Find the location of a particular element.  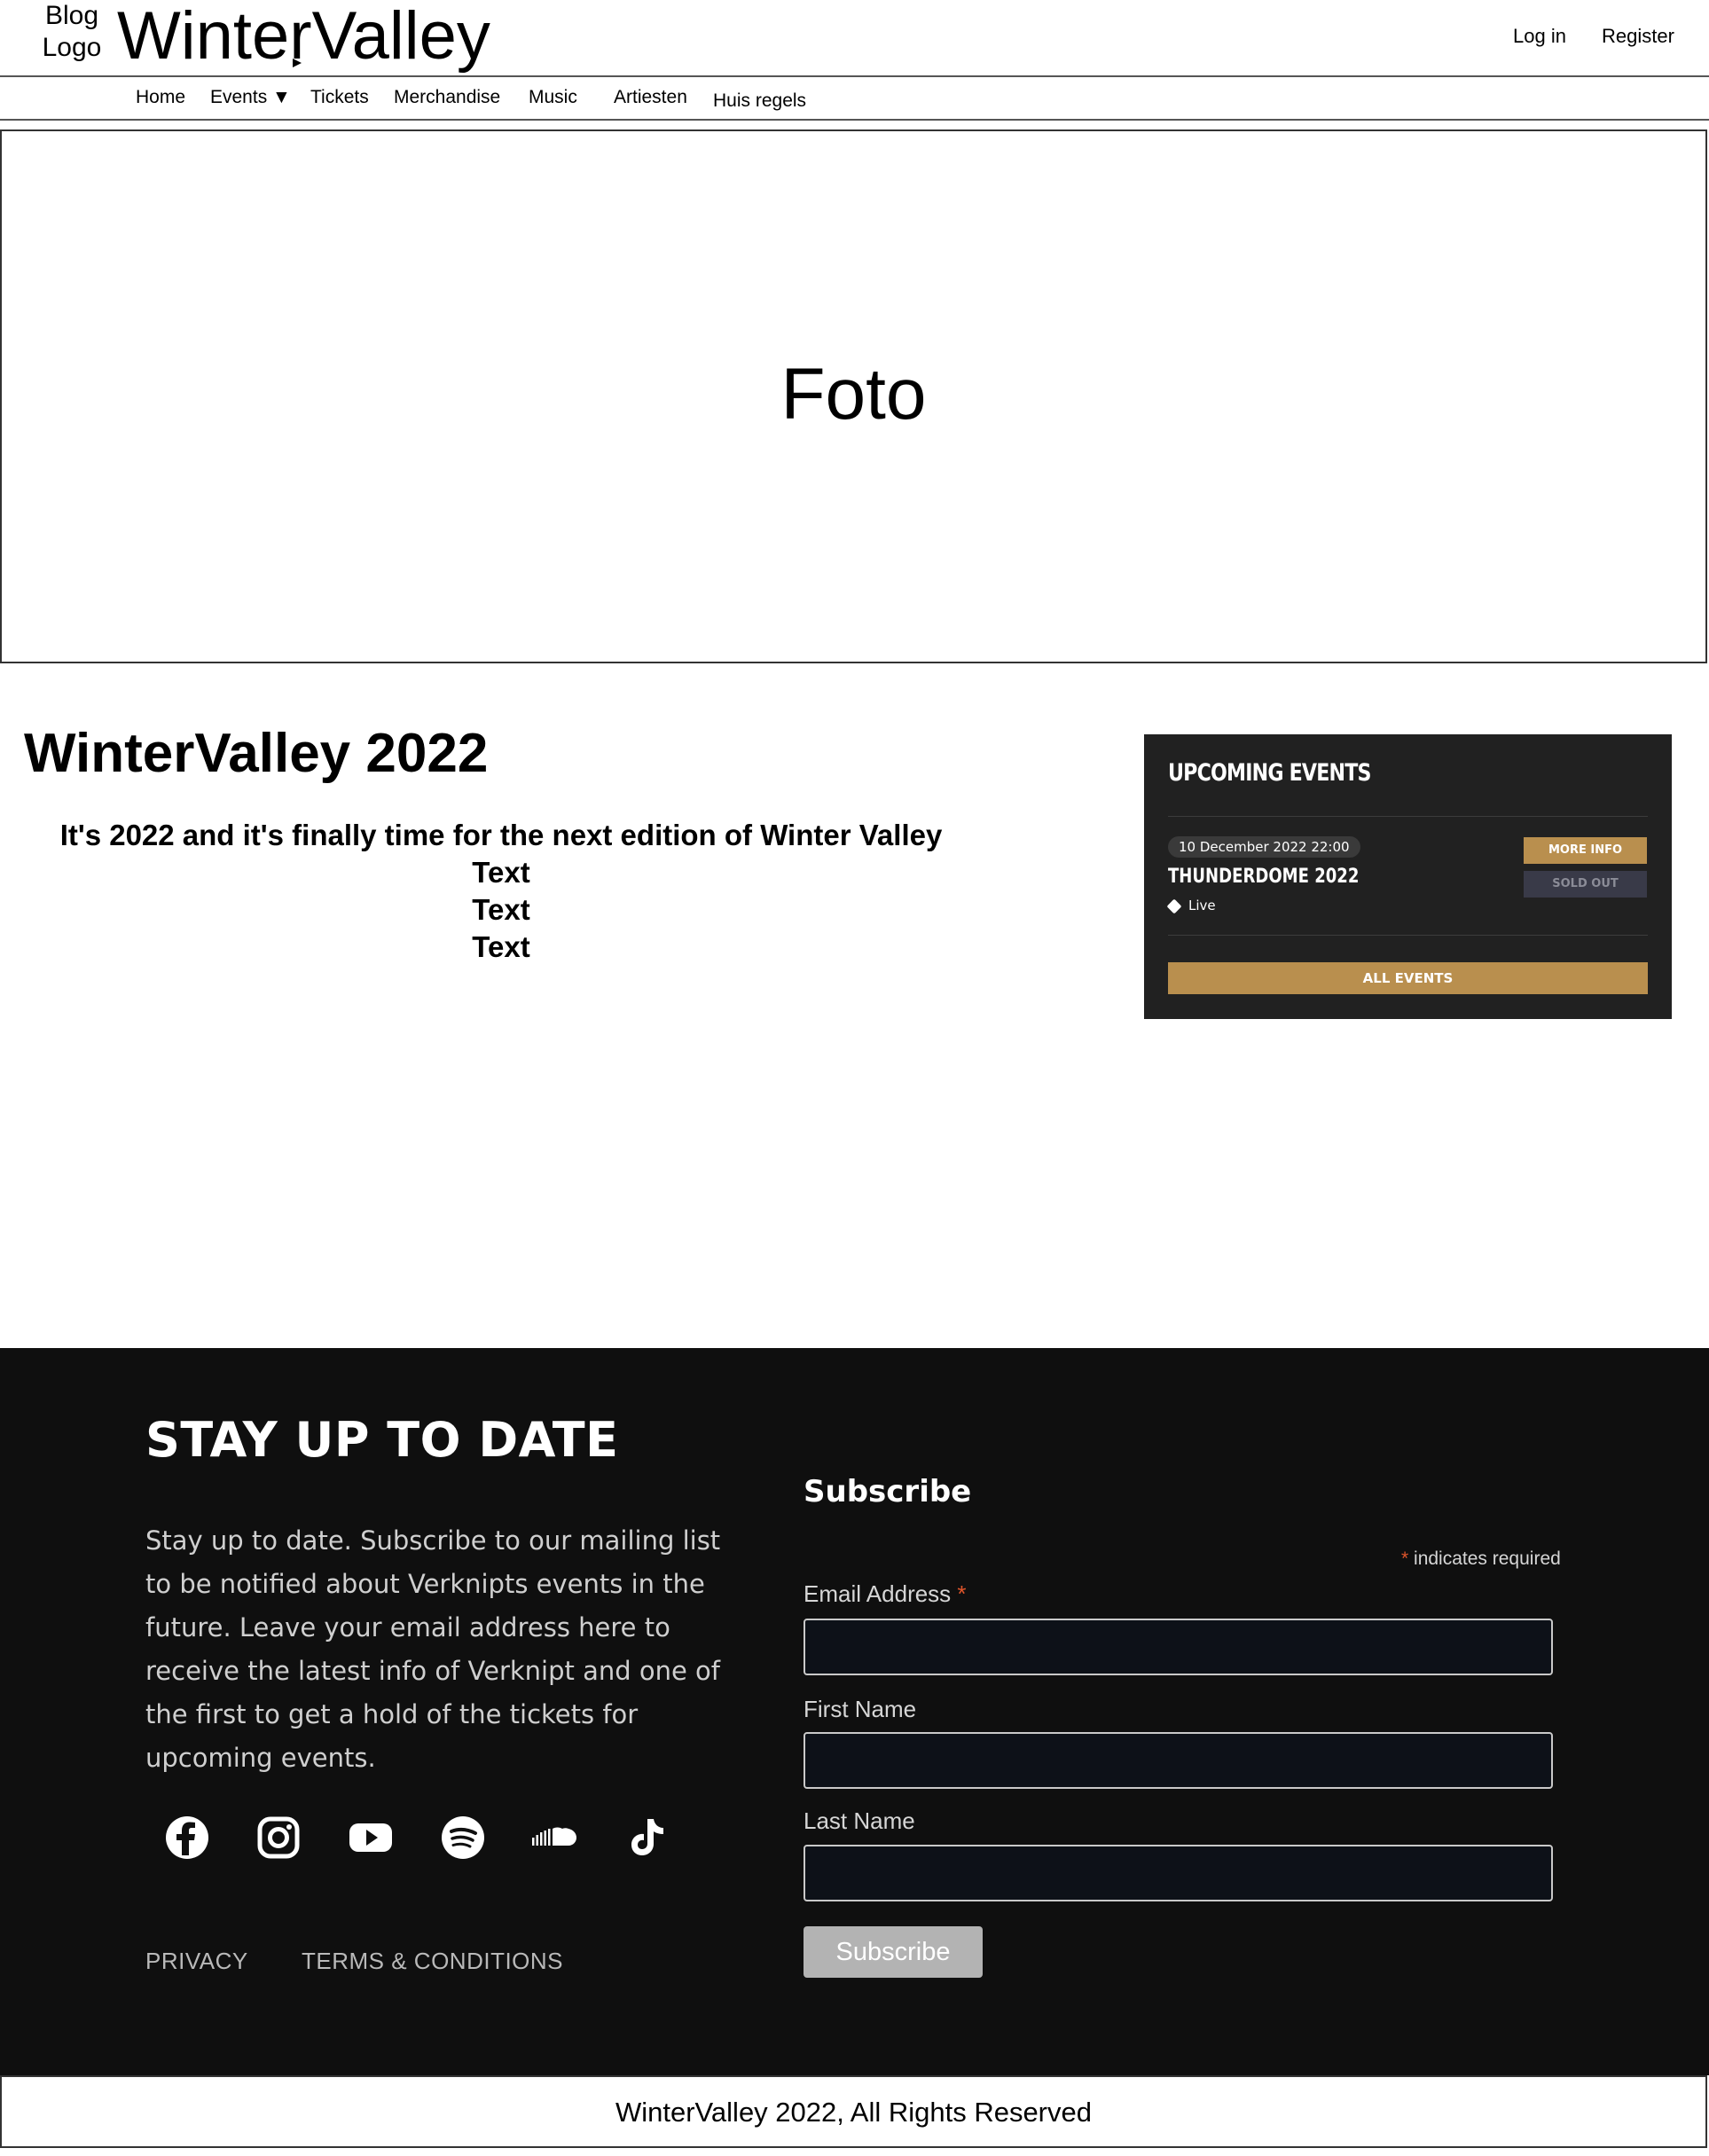

event-status: Live is located at coordinates (1191, 905).